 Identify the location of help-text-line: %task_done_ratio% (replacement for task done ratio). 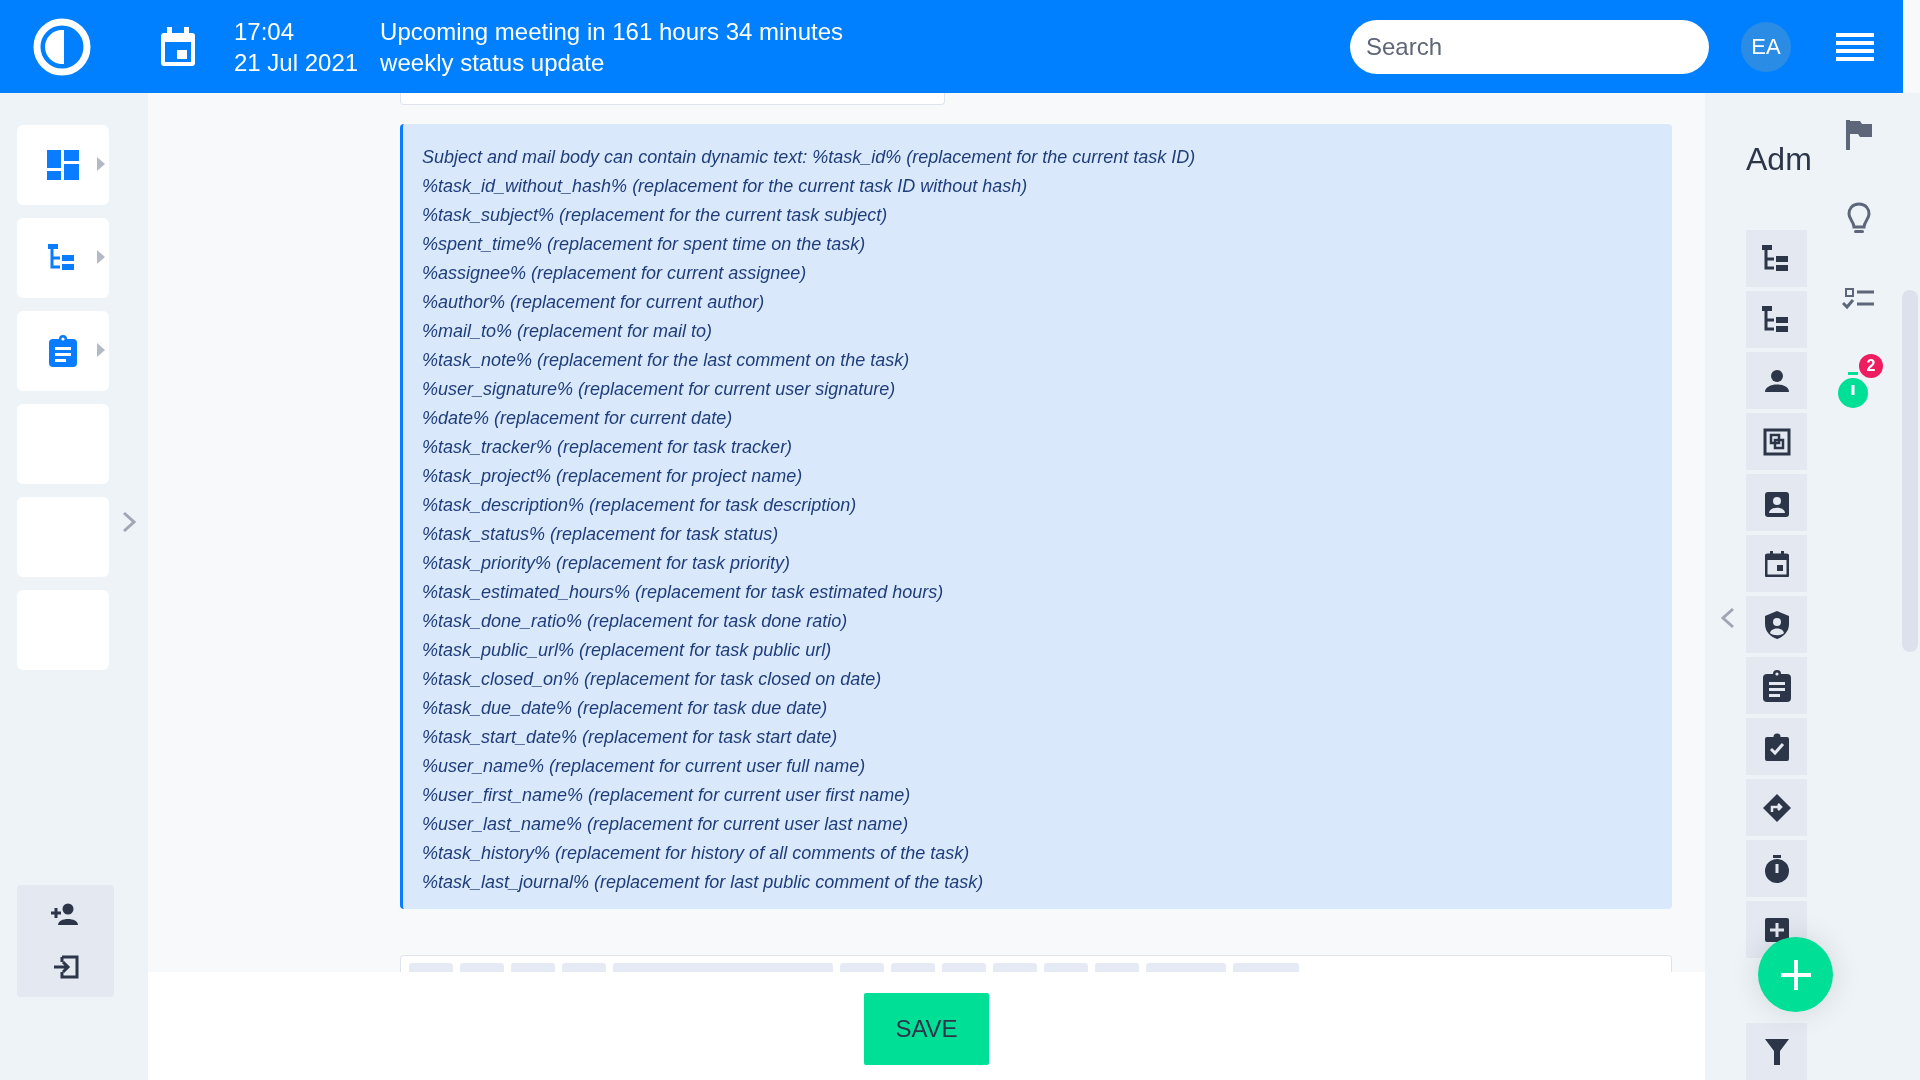
(635, 621).